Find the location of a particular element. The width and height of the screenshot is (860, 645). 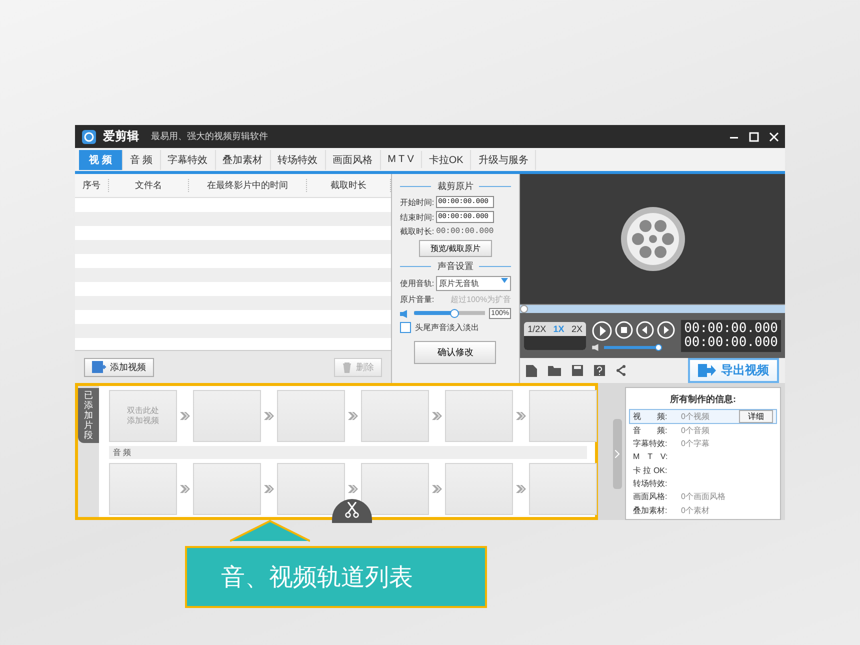

tab: 叠加素材 is located at coordinates (243, 160).